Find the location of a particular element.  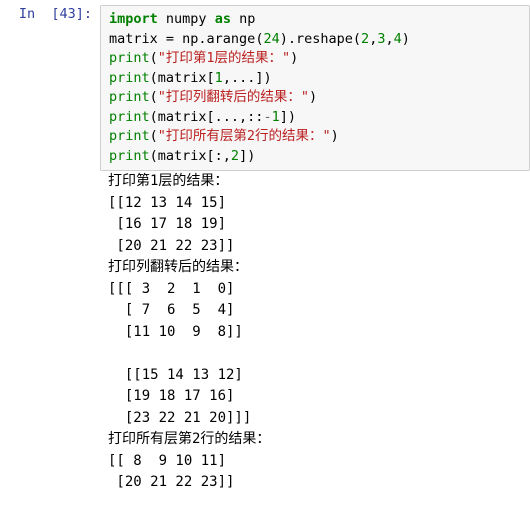

code-line: print("打印所有层第2行的结果：") is located at coordinates (317, 137).